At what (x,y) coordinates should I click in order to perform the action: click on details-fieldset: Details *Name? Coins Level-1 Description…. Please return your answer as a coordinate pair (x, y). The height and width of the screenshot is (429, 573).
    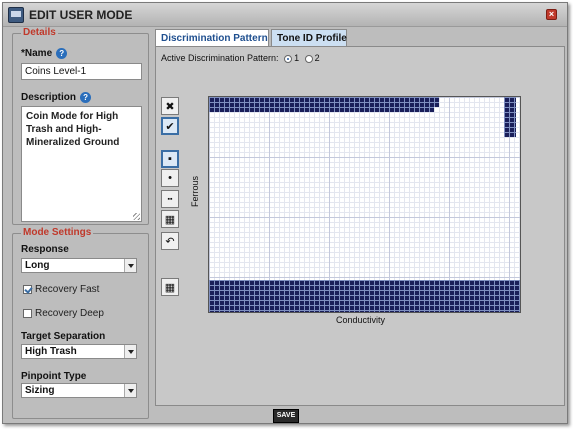
    Looking at the image, I should click on (80, 126).